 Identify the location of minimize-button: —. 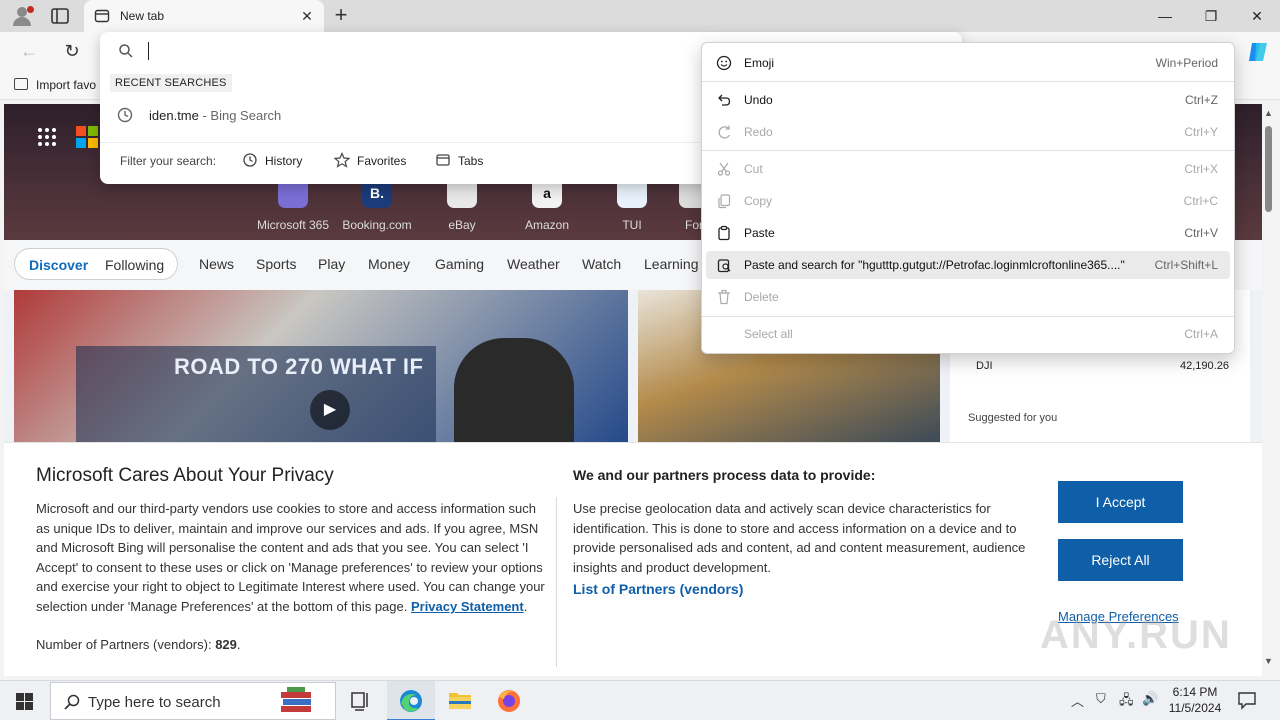
(1165, 16).